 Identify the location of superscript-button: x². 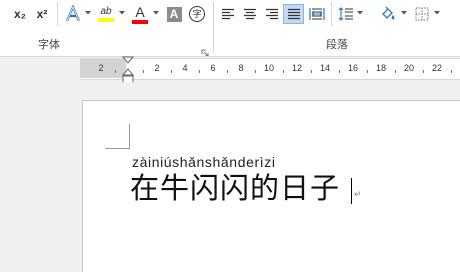
(42, 14).